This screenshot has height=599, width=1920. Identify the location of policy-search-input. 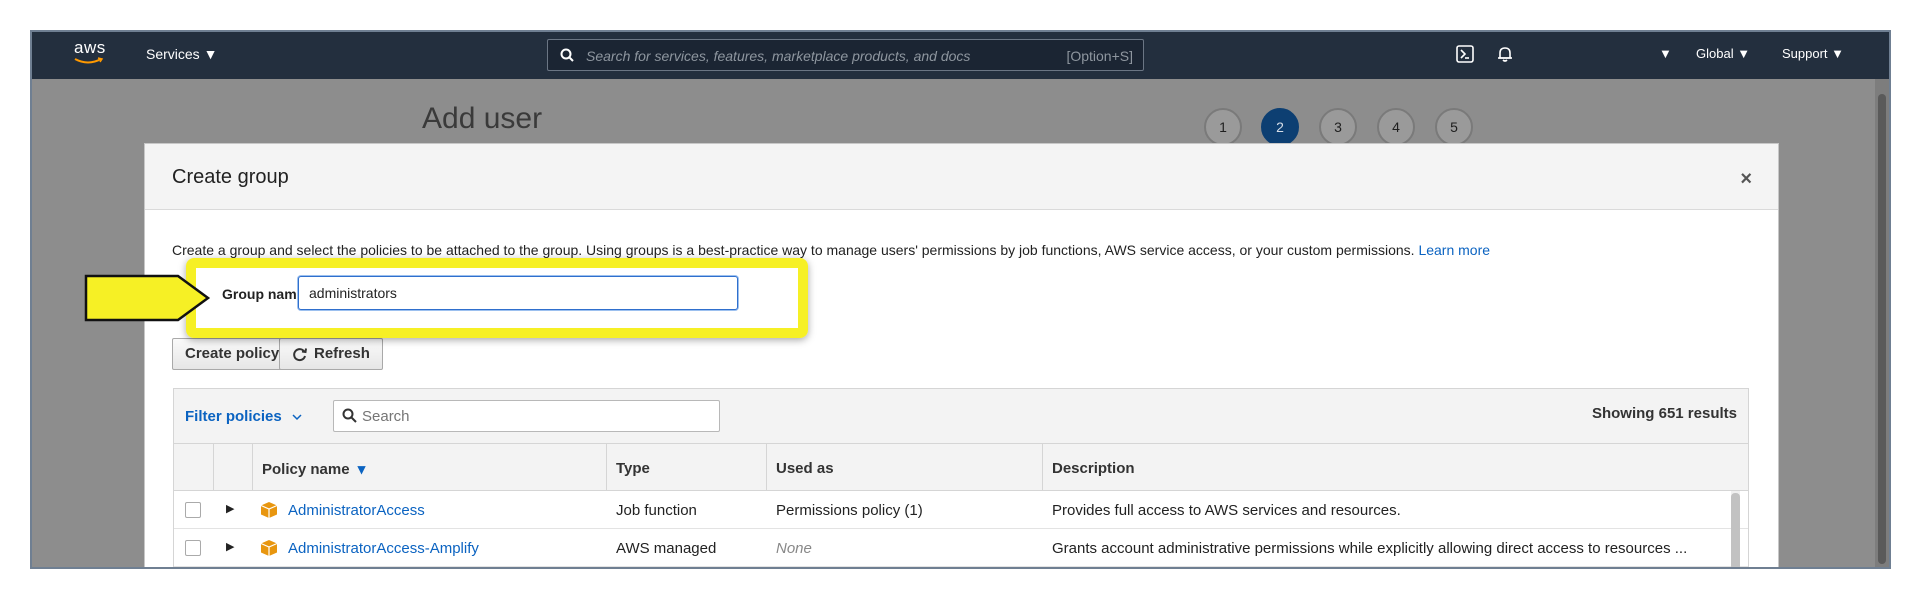
(532, 416).